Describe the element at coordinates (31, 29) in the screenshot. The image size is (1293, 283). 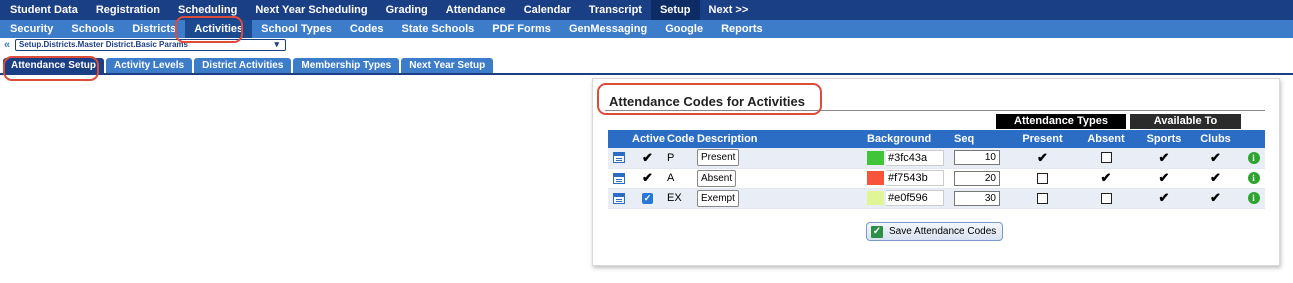
I see `sub-menu-item-security: Security` at that location.